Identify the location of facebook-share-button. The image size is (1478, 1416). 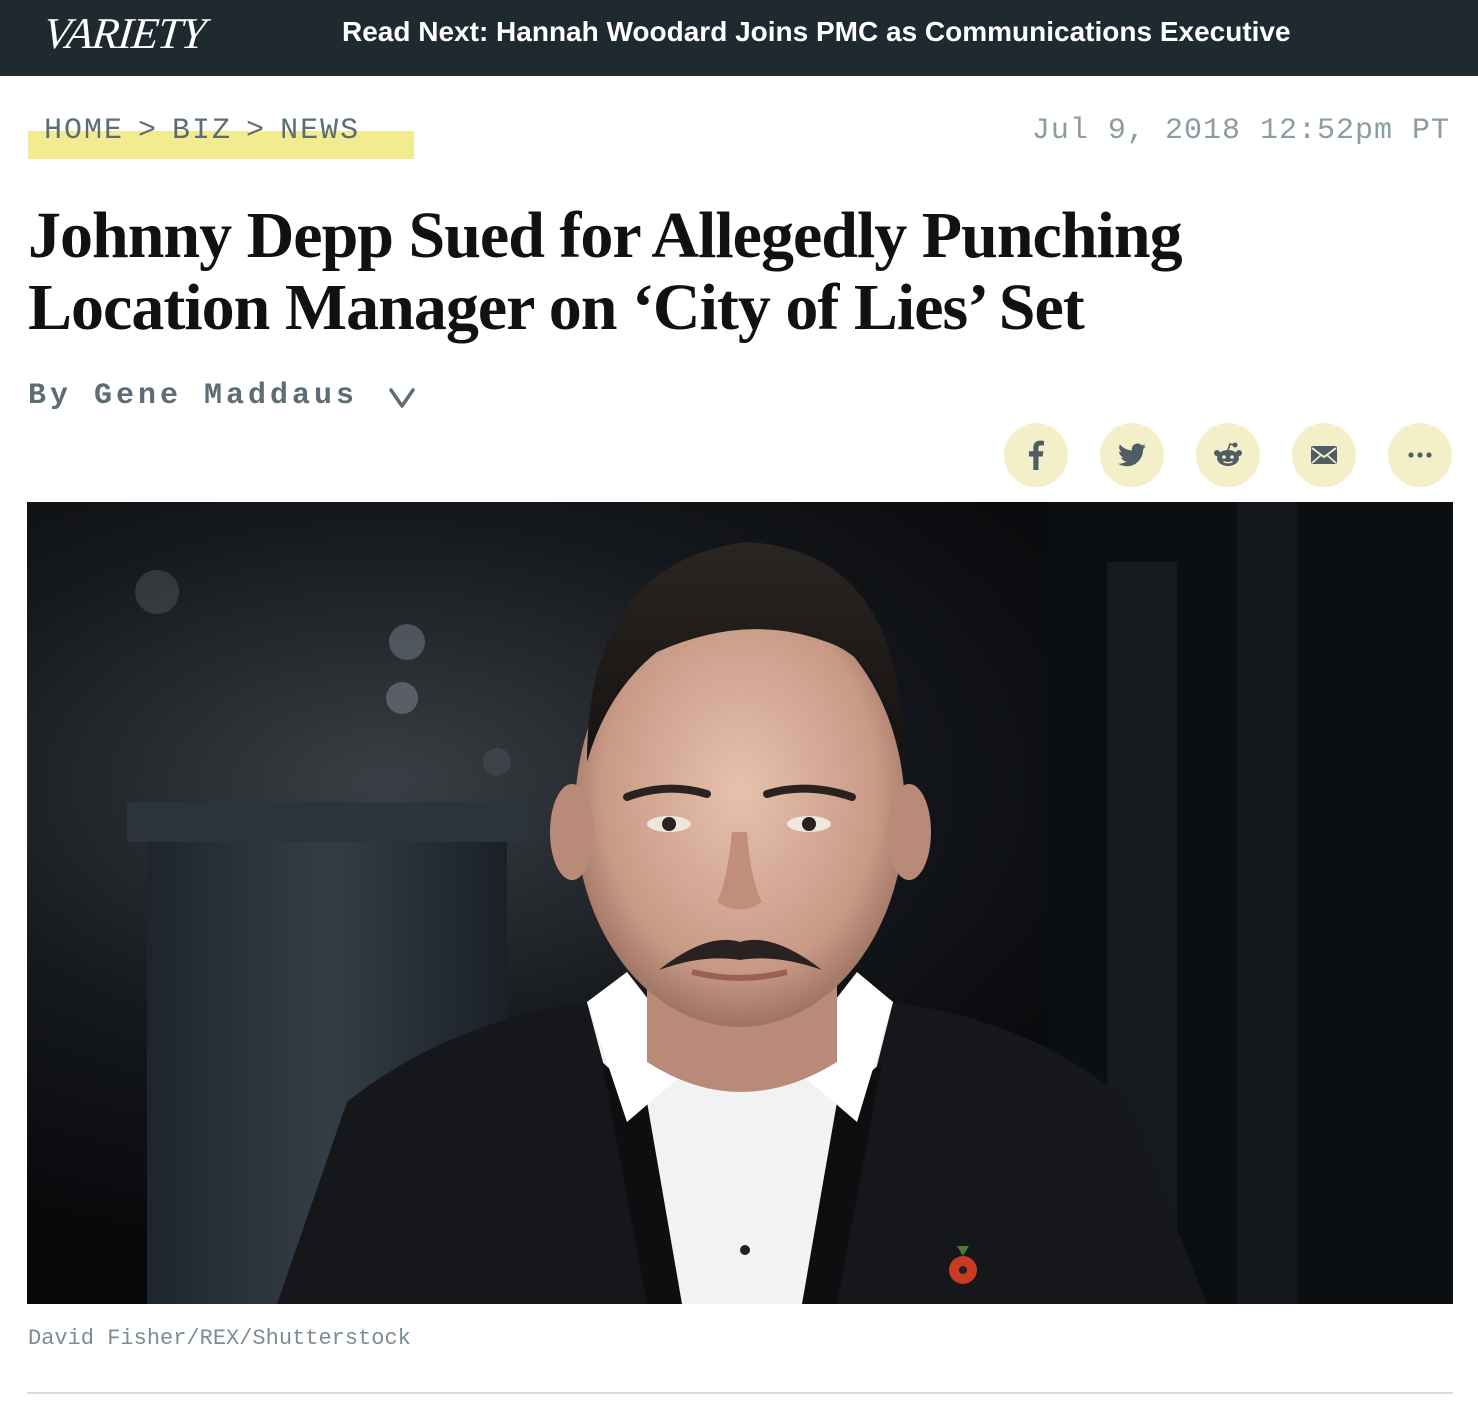
(1036, 455).